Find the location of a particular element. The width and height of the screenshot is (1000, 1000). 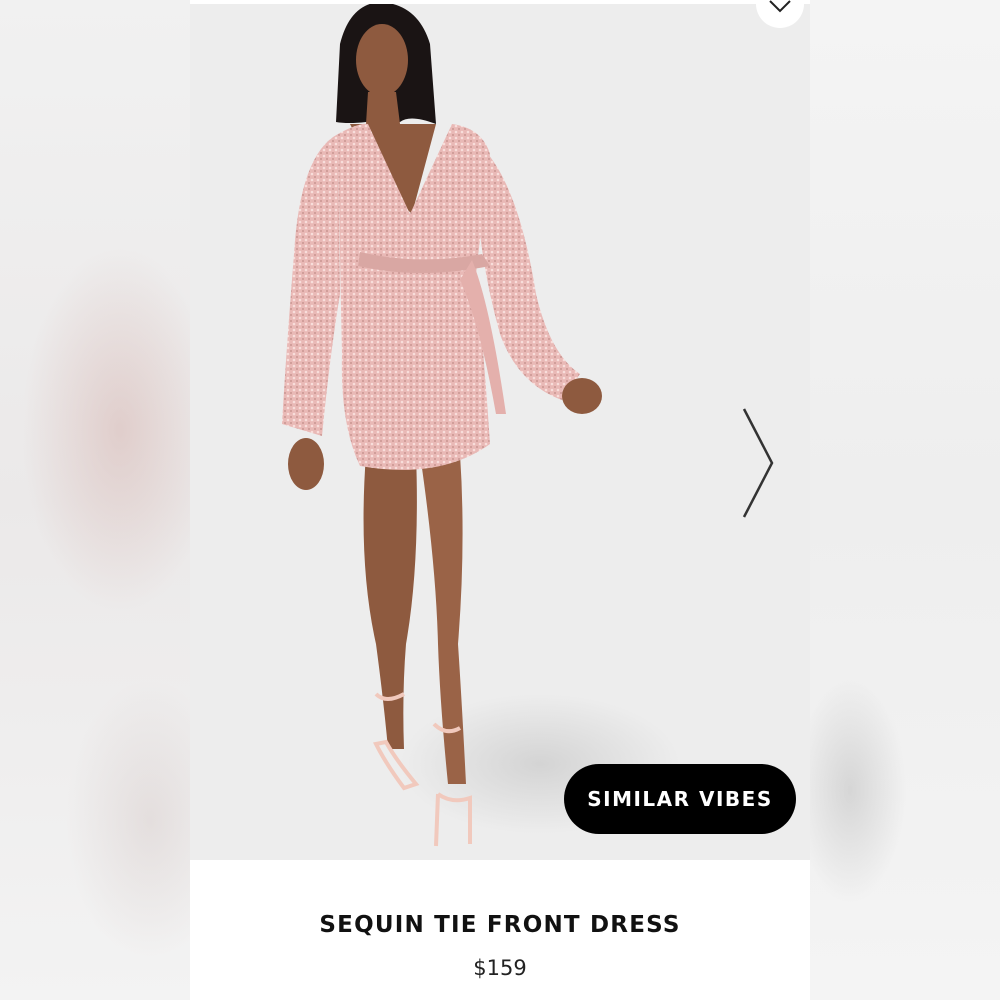

next-image-button is located at coordinates (756, 463).